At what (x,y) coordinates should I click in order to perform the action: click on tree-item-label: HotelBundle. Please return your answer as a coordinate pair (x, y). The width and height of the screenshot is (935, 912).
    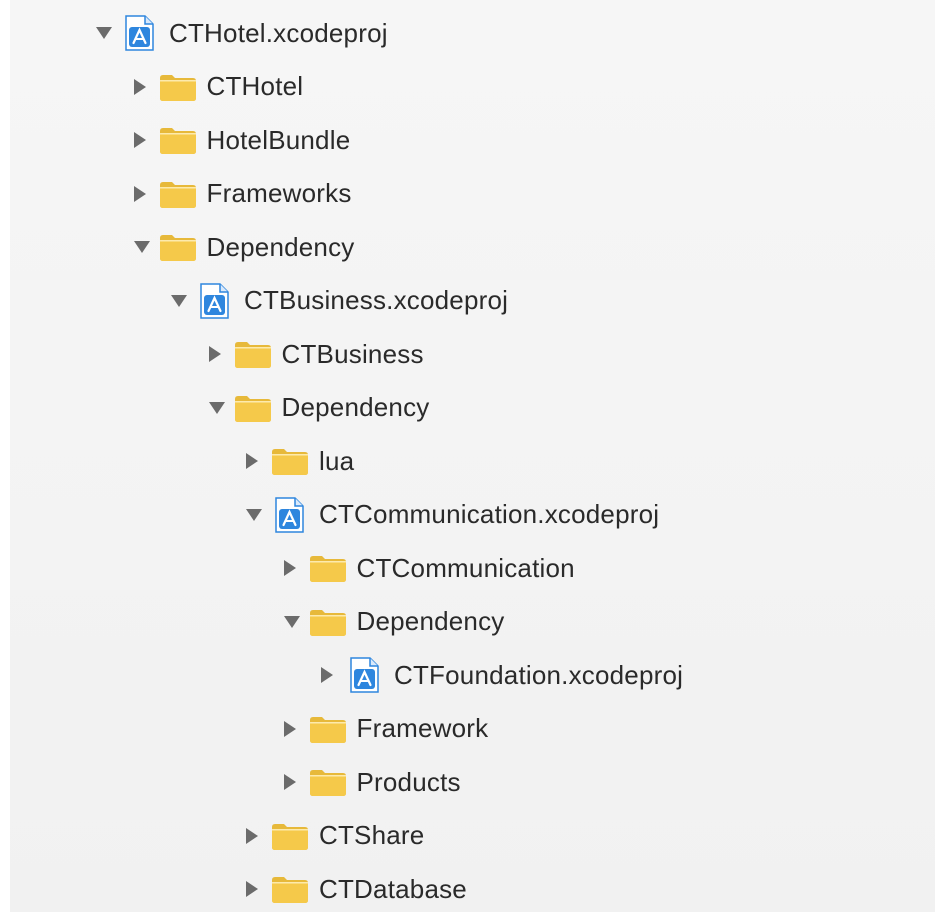
    Looking at the image, I should click on (278, 139).